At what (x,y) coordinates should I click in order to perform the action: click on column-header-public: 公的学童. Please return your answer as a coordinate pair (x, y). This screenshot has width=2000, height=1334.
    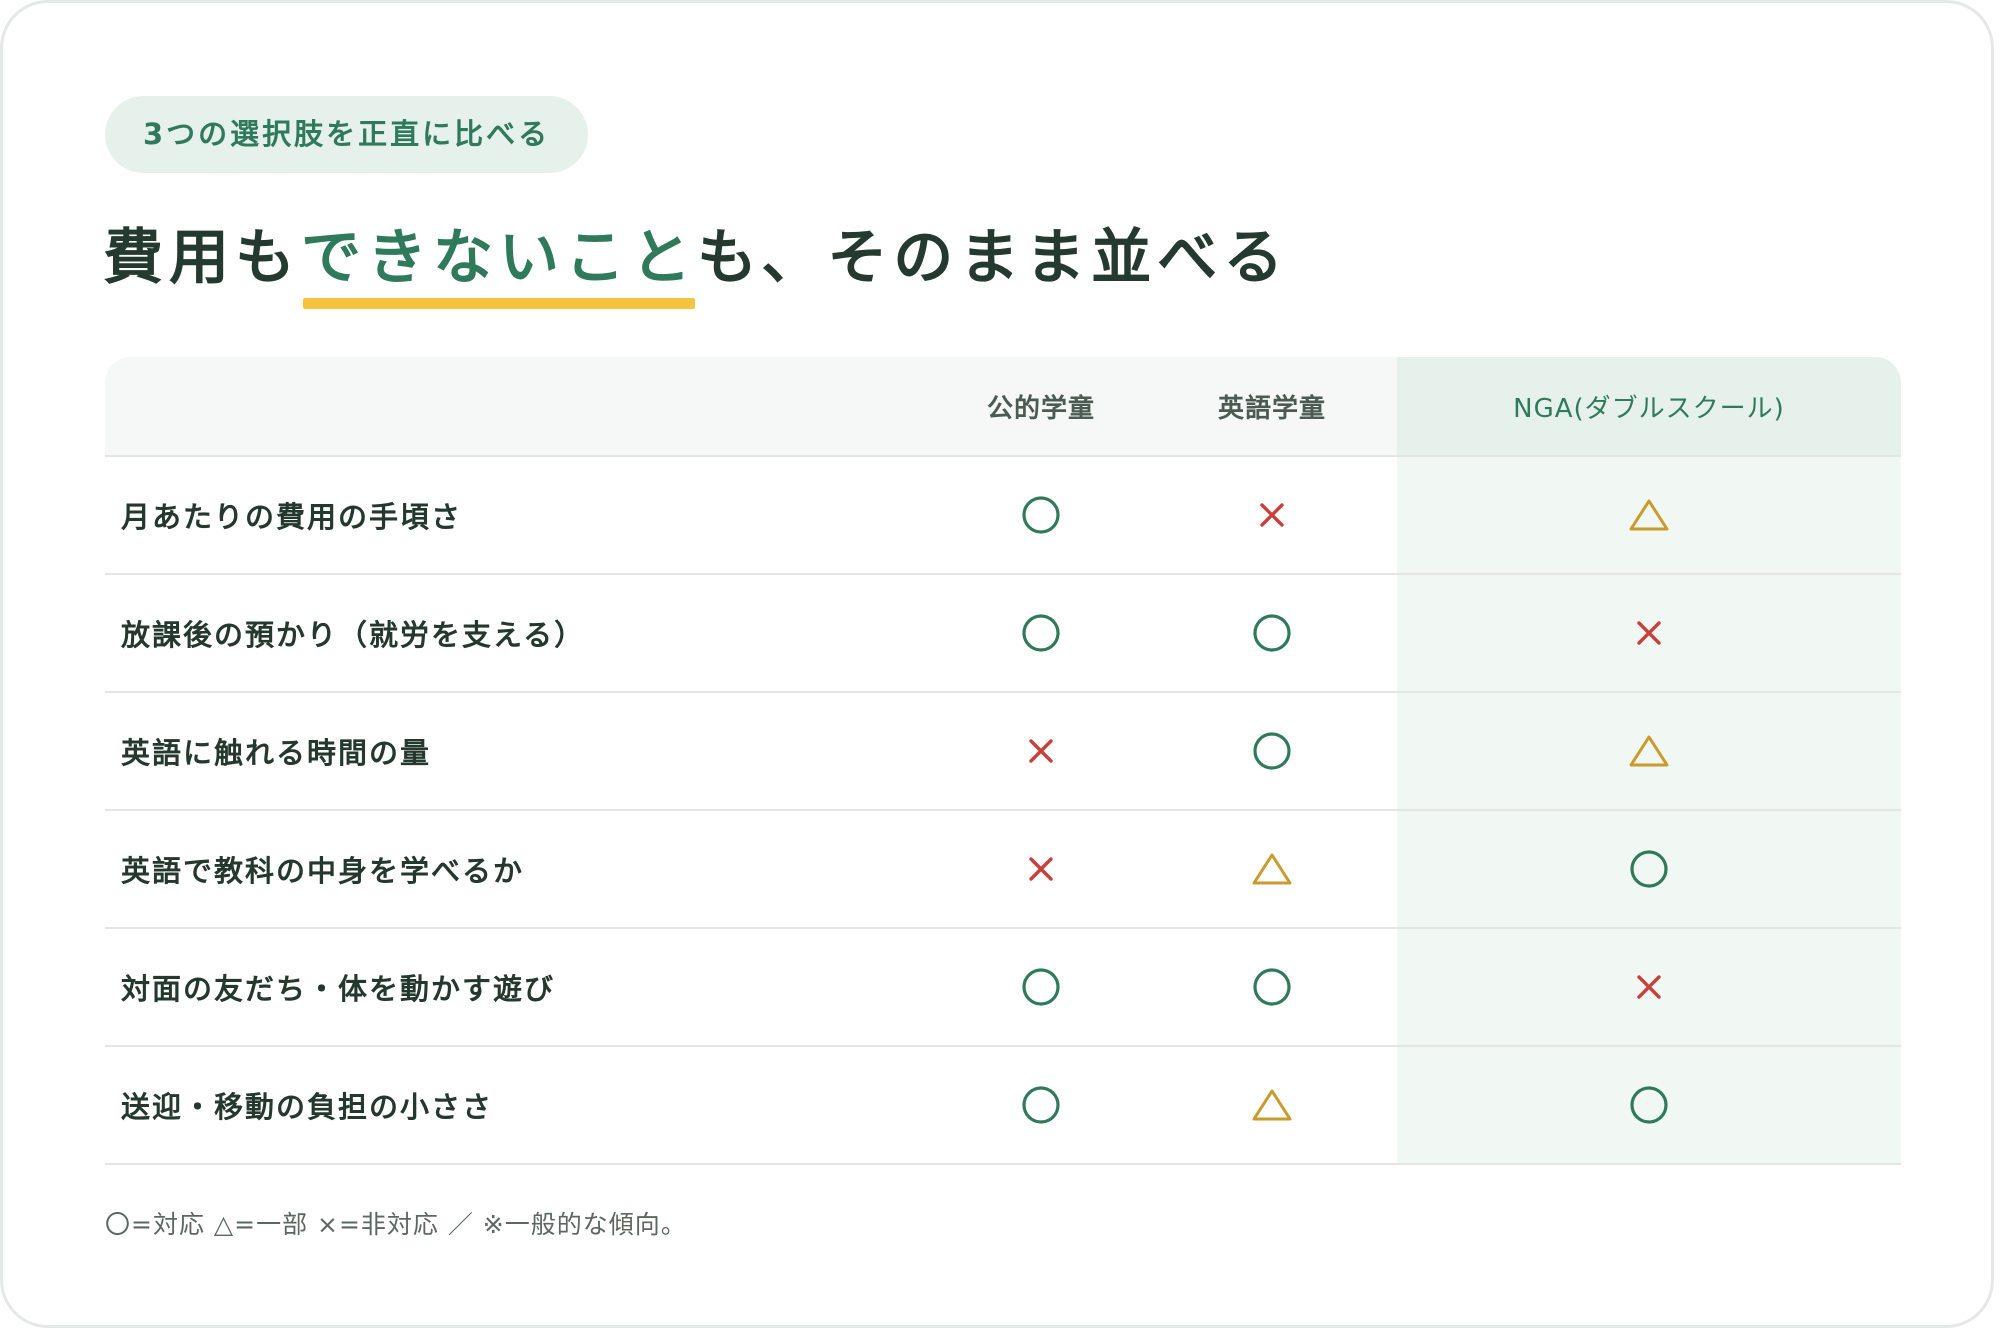
    Looking at the image, I should click on (1040, 408).